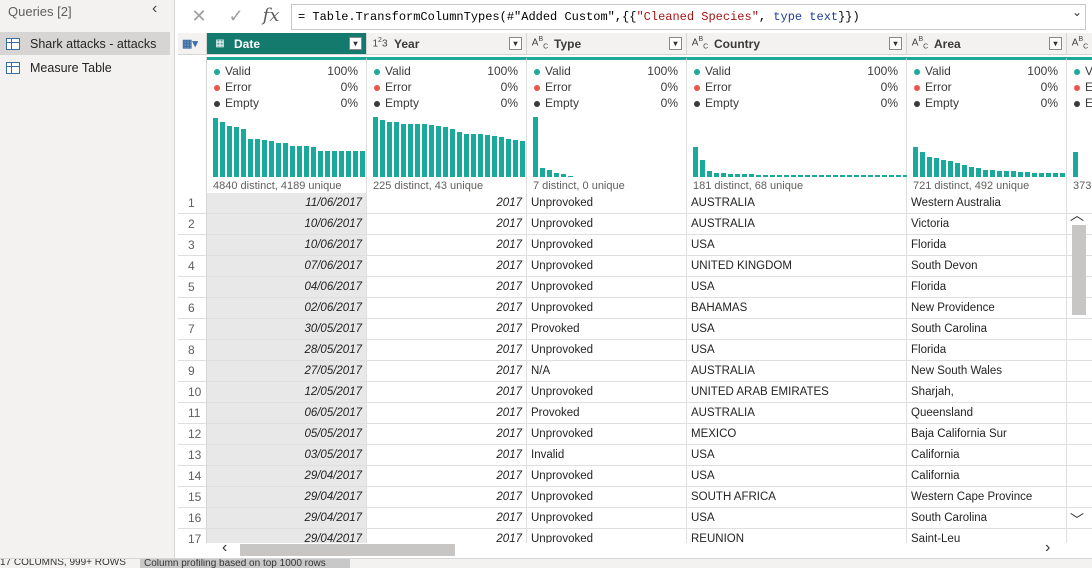 The width and height of the screenshot is (1092, 568). I want to click on cell-date: 05/05/2017, so click(287, 434).